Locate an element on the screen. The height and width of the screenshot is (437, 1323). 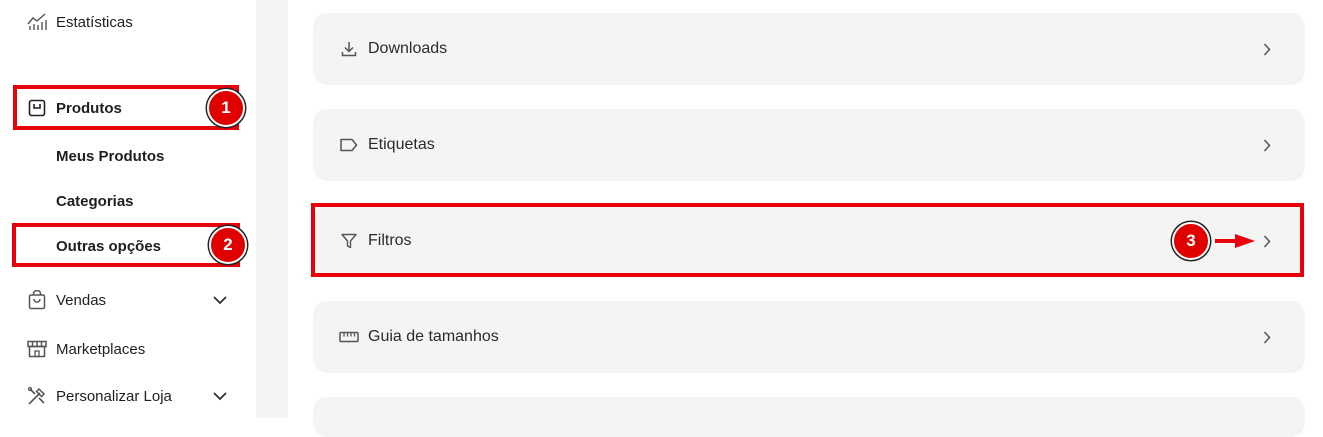
step-badge-1: 1 is located at coordinates (226, 108).